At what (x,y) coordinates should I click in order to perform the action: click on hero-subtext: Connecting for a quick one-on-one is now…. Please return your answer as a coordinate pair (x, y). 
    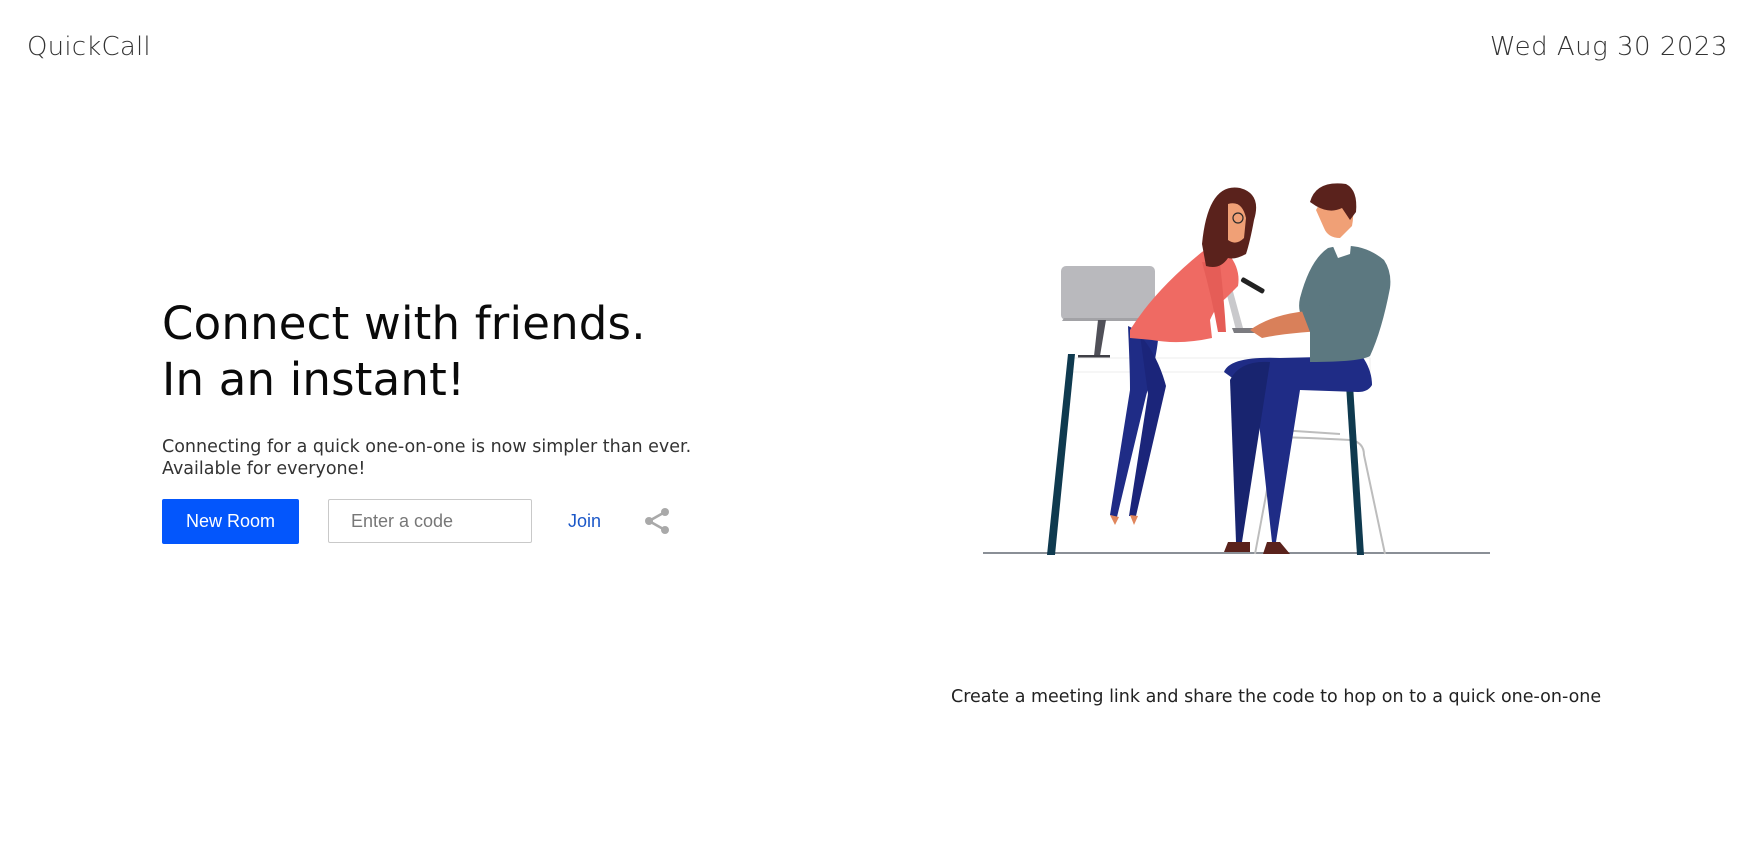
    Looking at the image, I should click on (472, 458).